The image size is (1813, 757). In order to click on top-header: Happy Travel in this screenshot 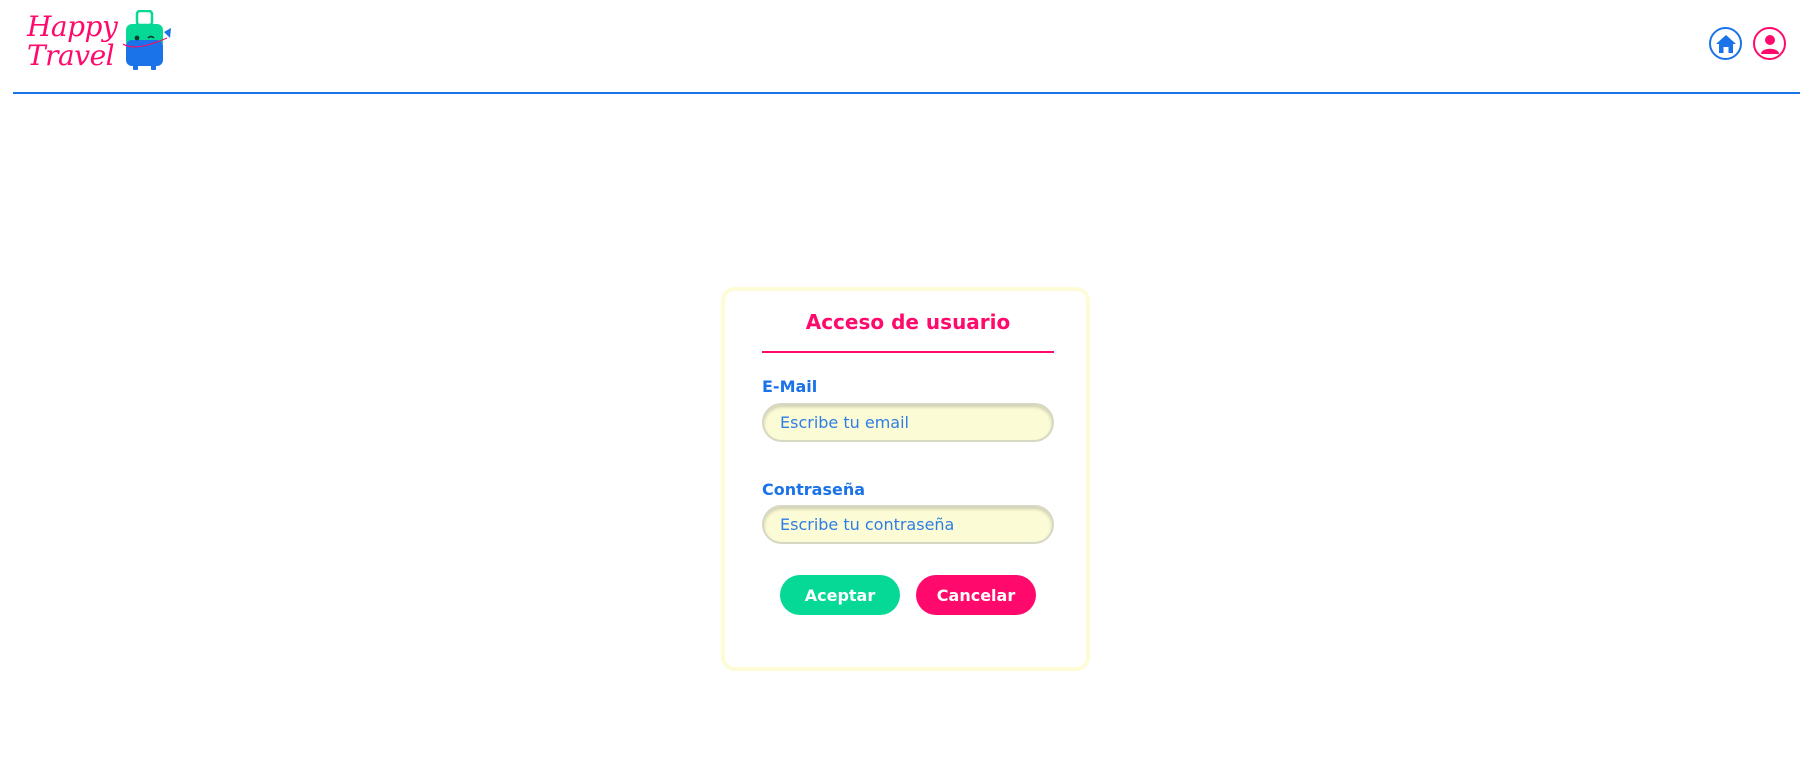, I will do `click(906, 47)`.